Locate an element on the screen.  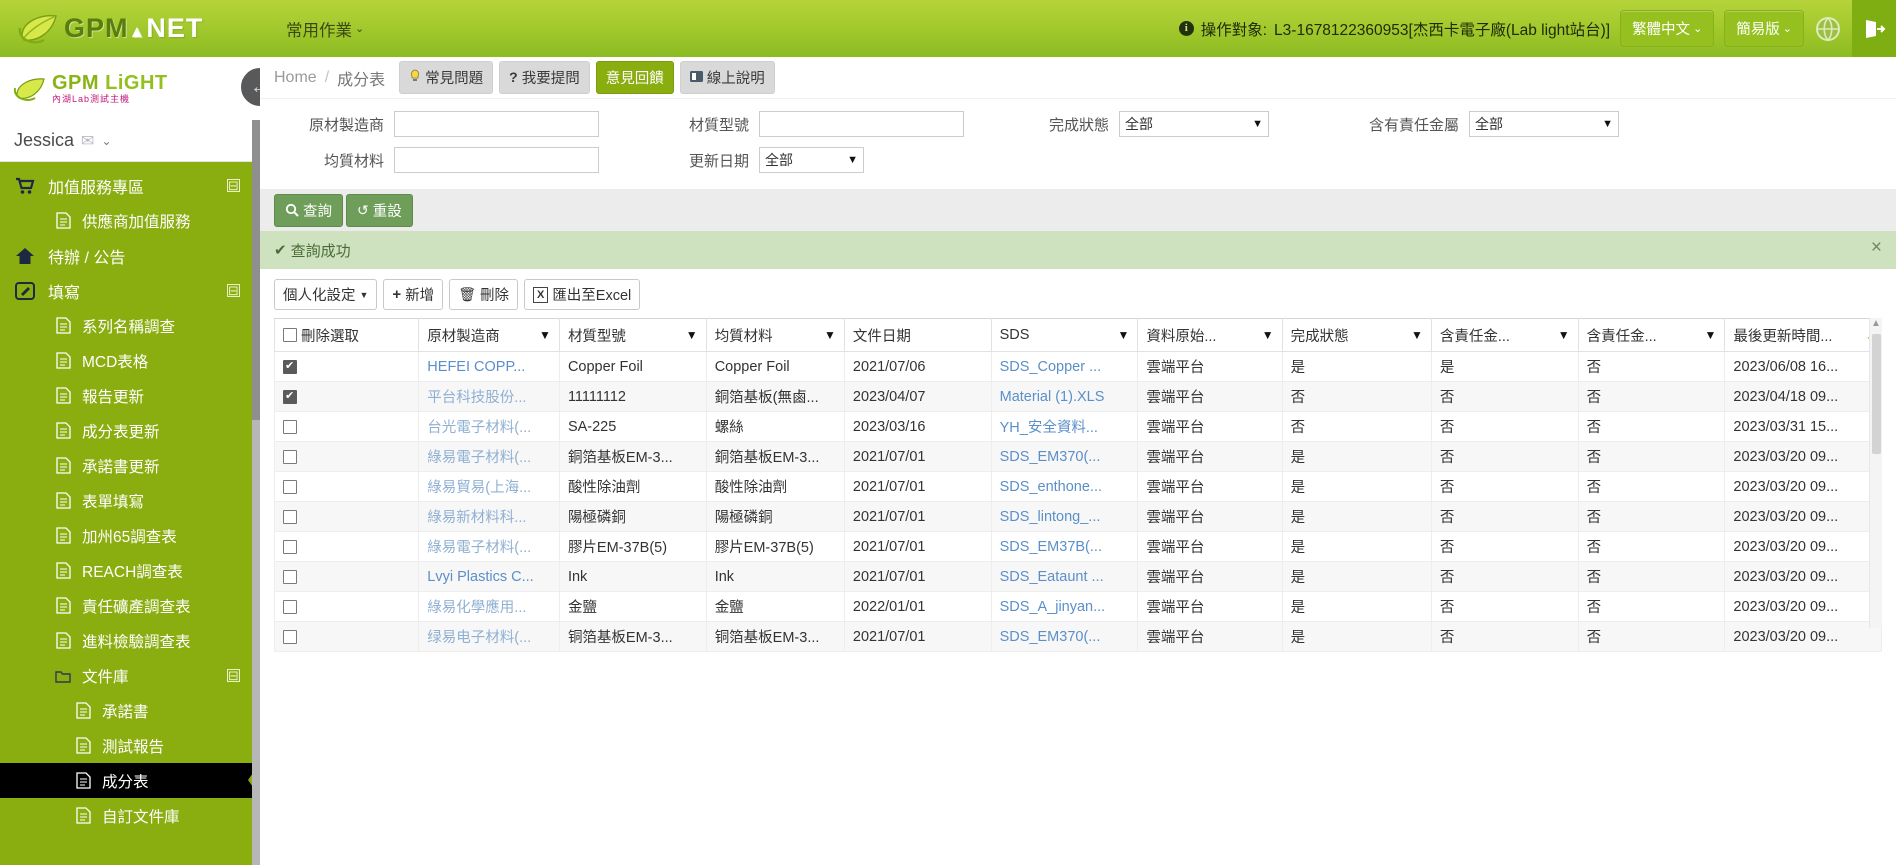
cell-sds: Material (1).XLS is located at coordinates (1064, 396).